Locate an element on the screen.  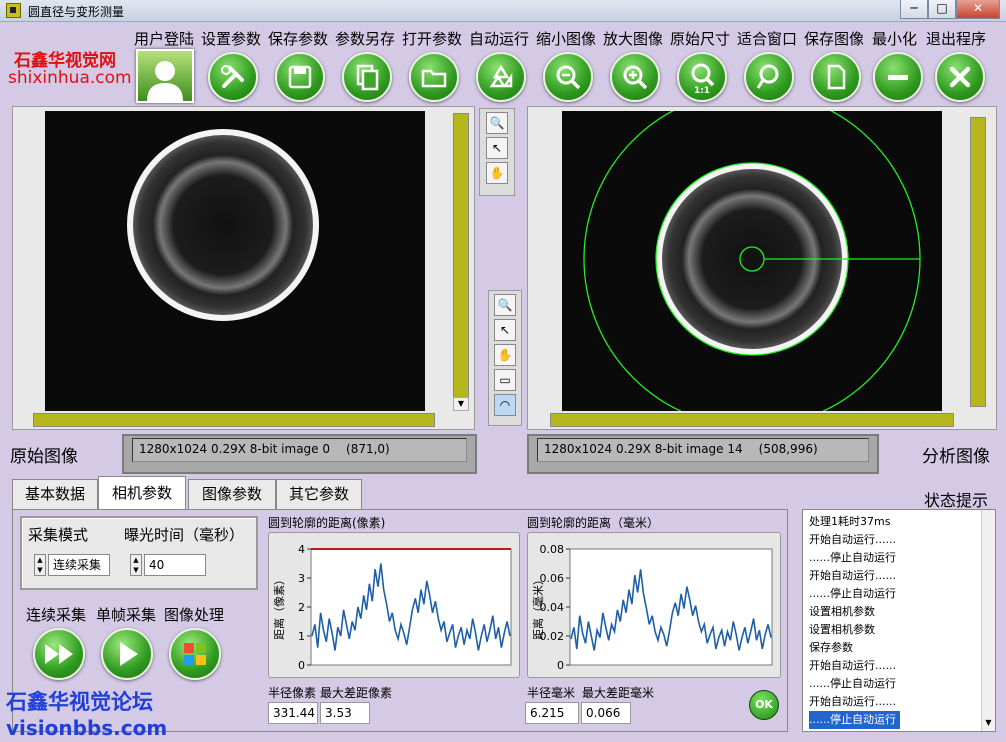
left-tool-palette: 🔍 ↖ ✋ is located at coordinates (497, 152).